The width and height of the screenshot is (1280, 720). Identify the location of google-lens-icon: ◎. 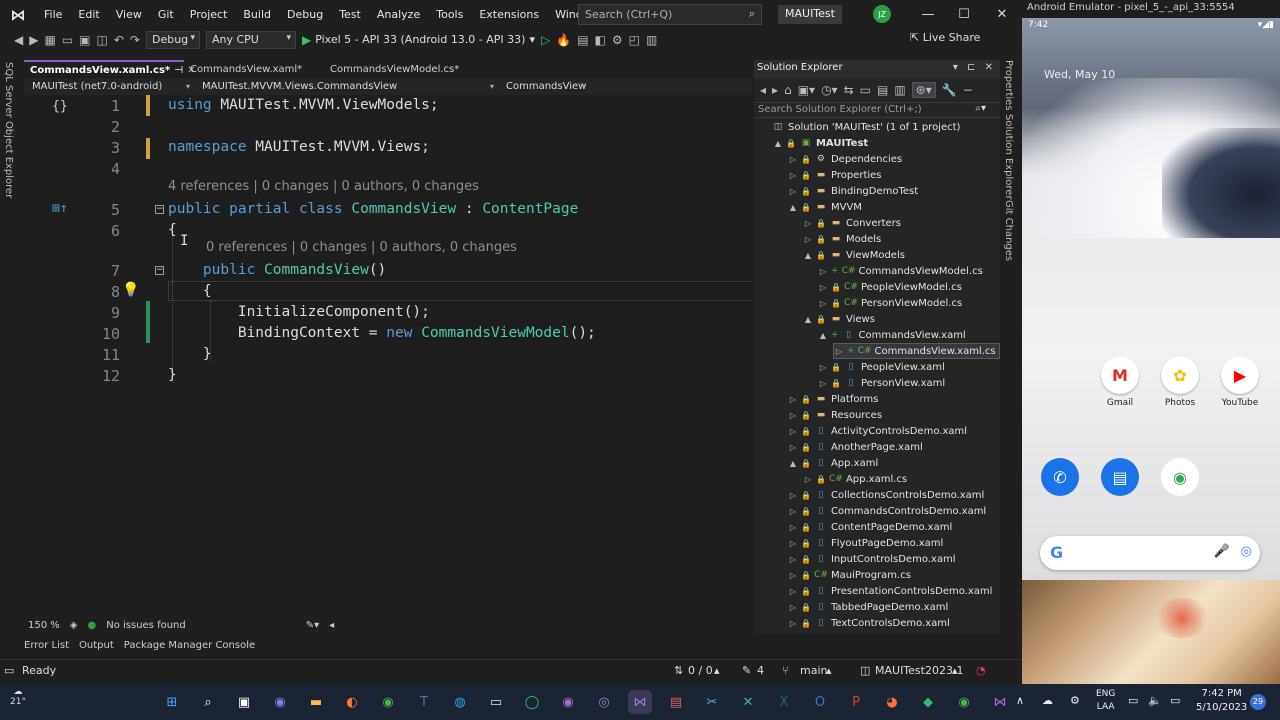
(1246, 551).